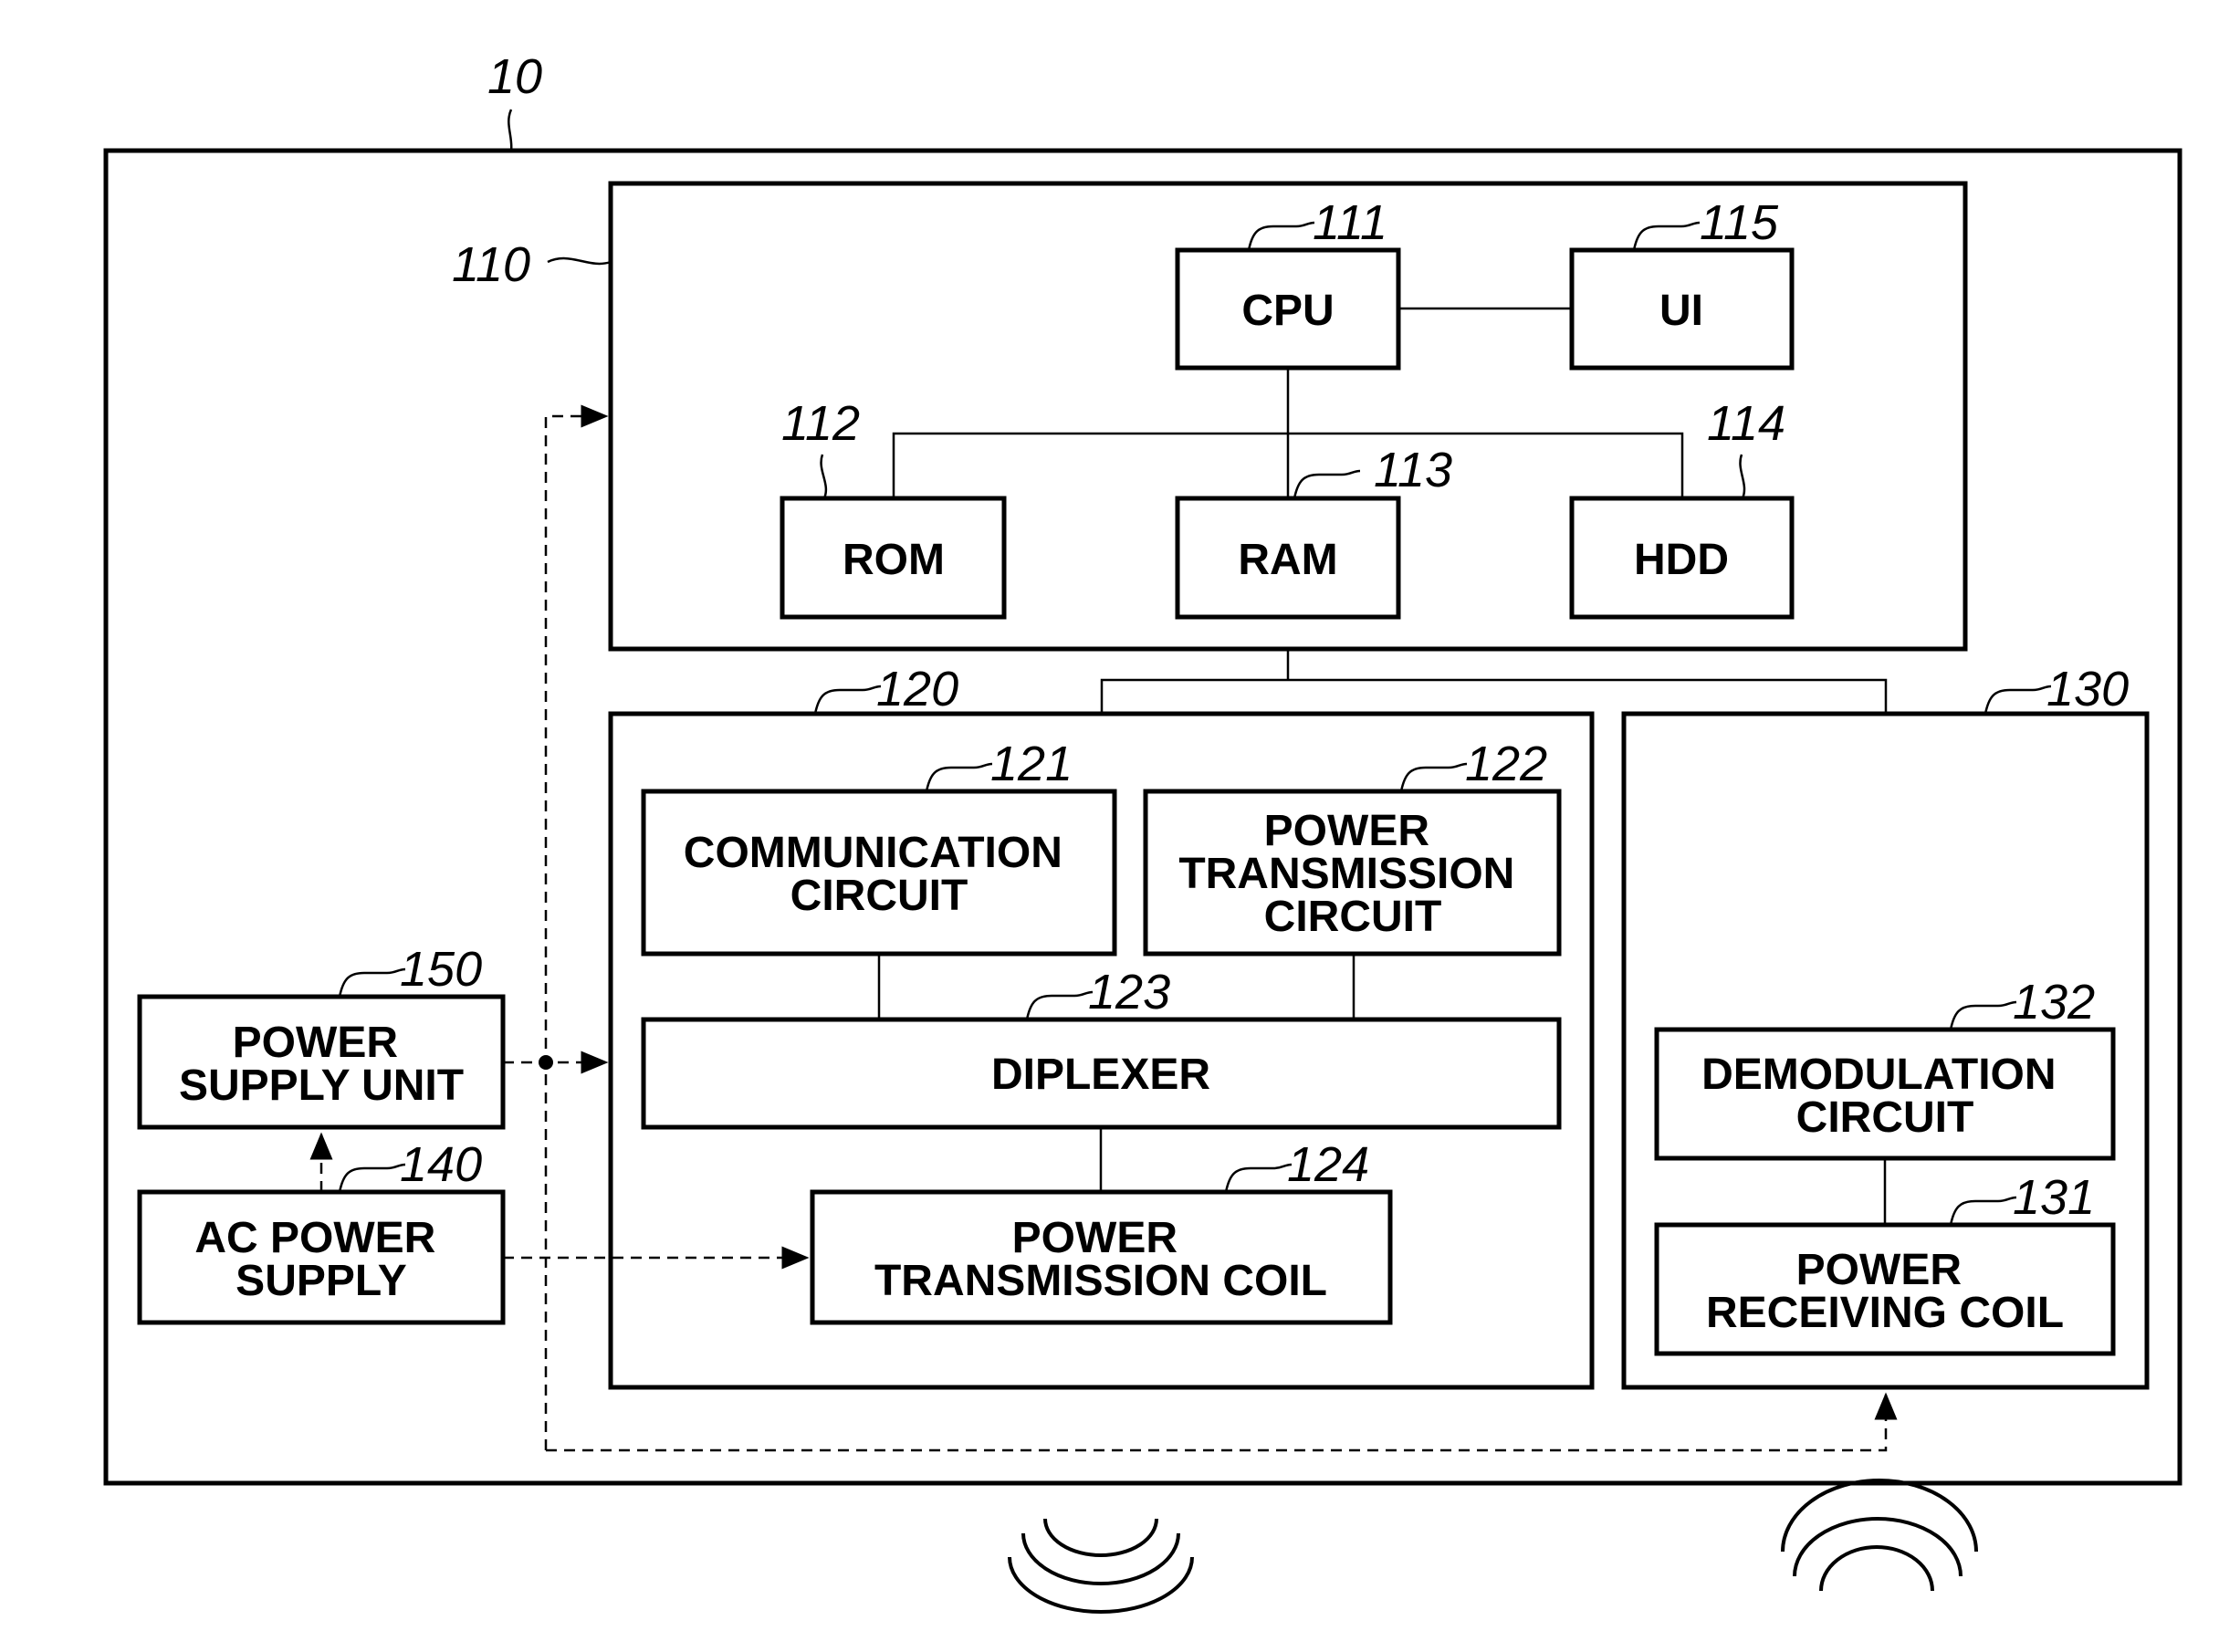 The image size is (2240, 1652). Describe the element at coordinates (820, 423) in the screenshot. I see `rom-ref: 112` at that location.